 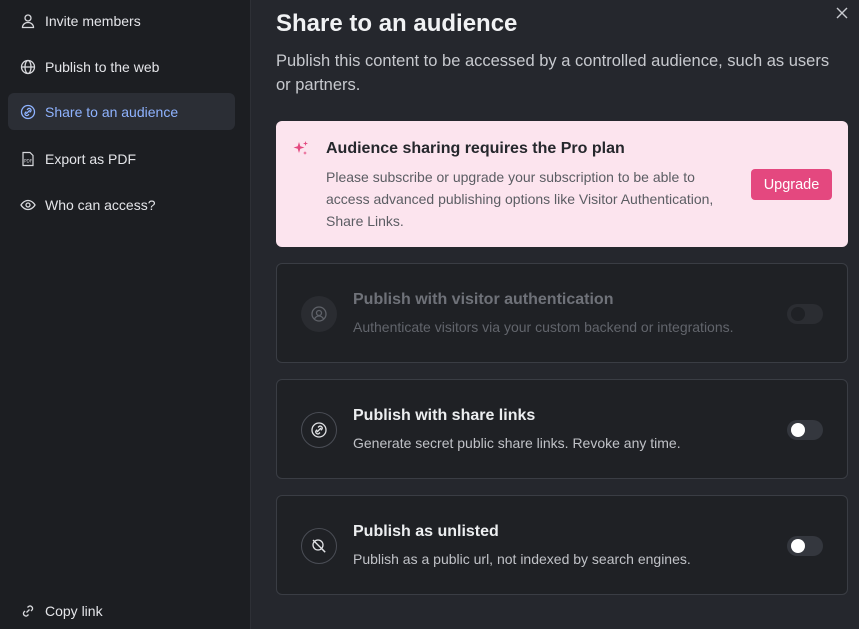 I want to click on copy-link-label: Copy link, so click(x=74, y=611).